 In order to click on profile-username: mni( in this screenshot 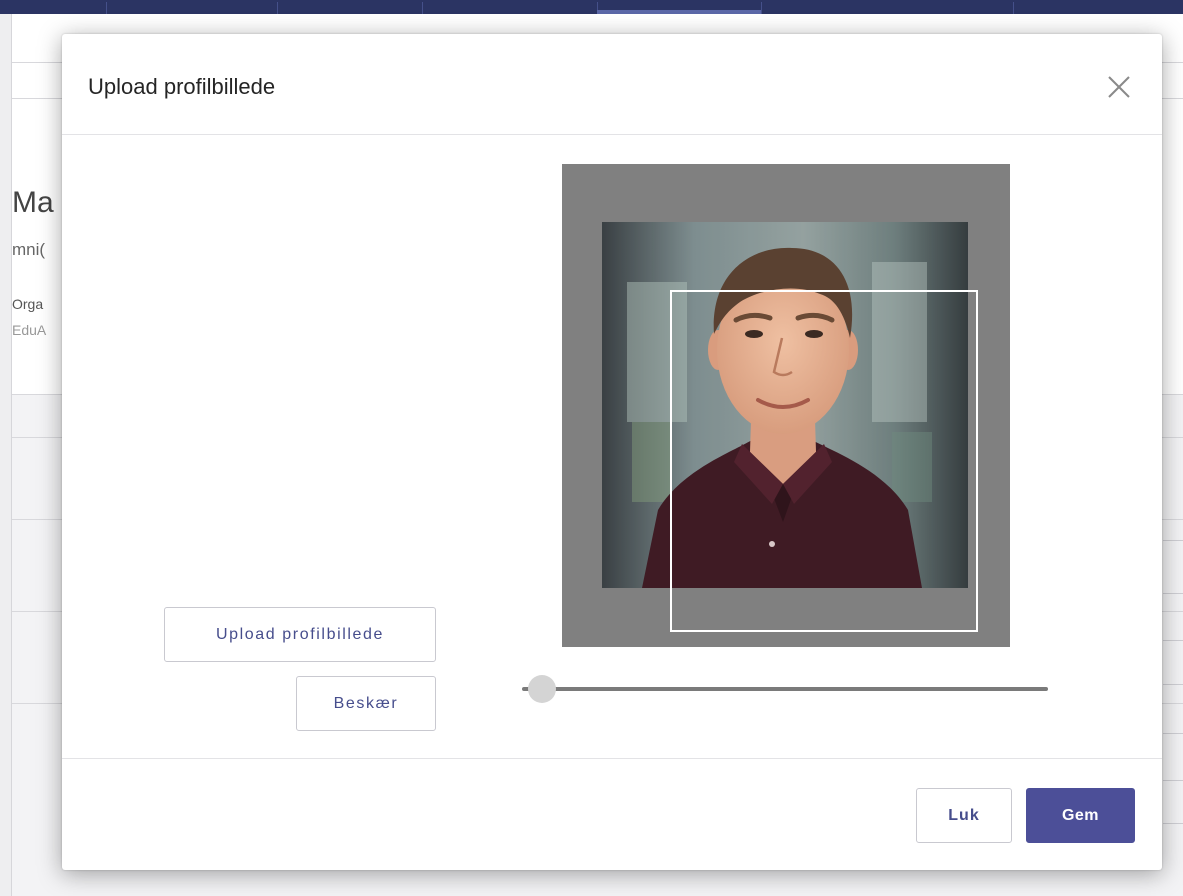, I will do `click(29, 249)`.